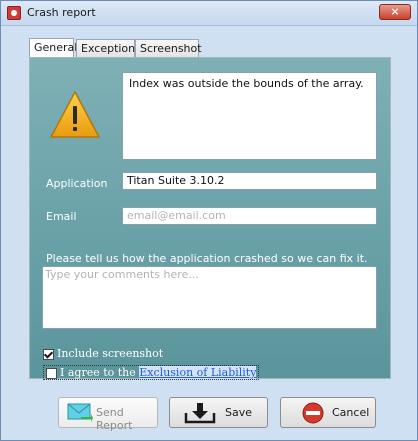 The image size is (418, 441). What do you see at coordinates (218, 412) in the screenshot?
I see `save-button: Save` at bounding box center [218, 412].